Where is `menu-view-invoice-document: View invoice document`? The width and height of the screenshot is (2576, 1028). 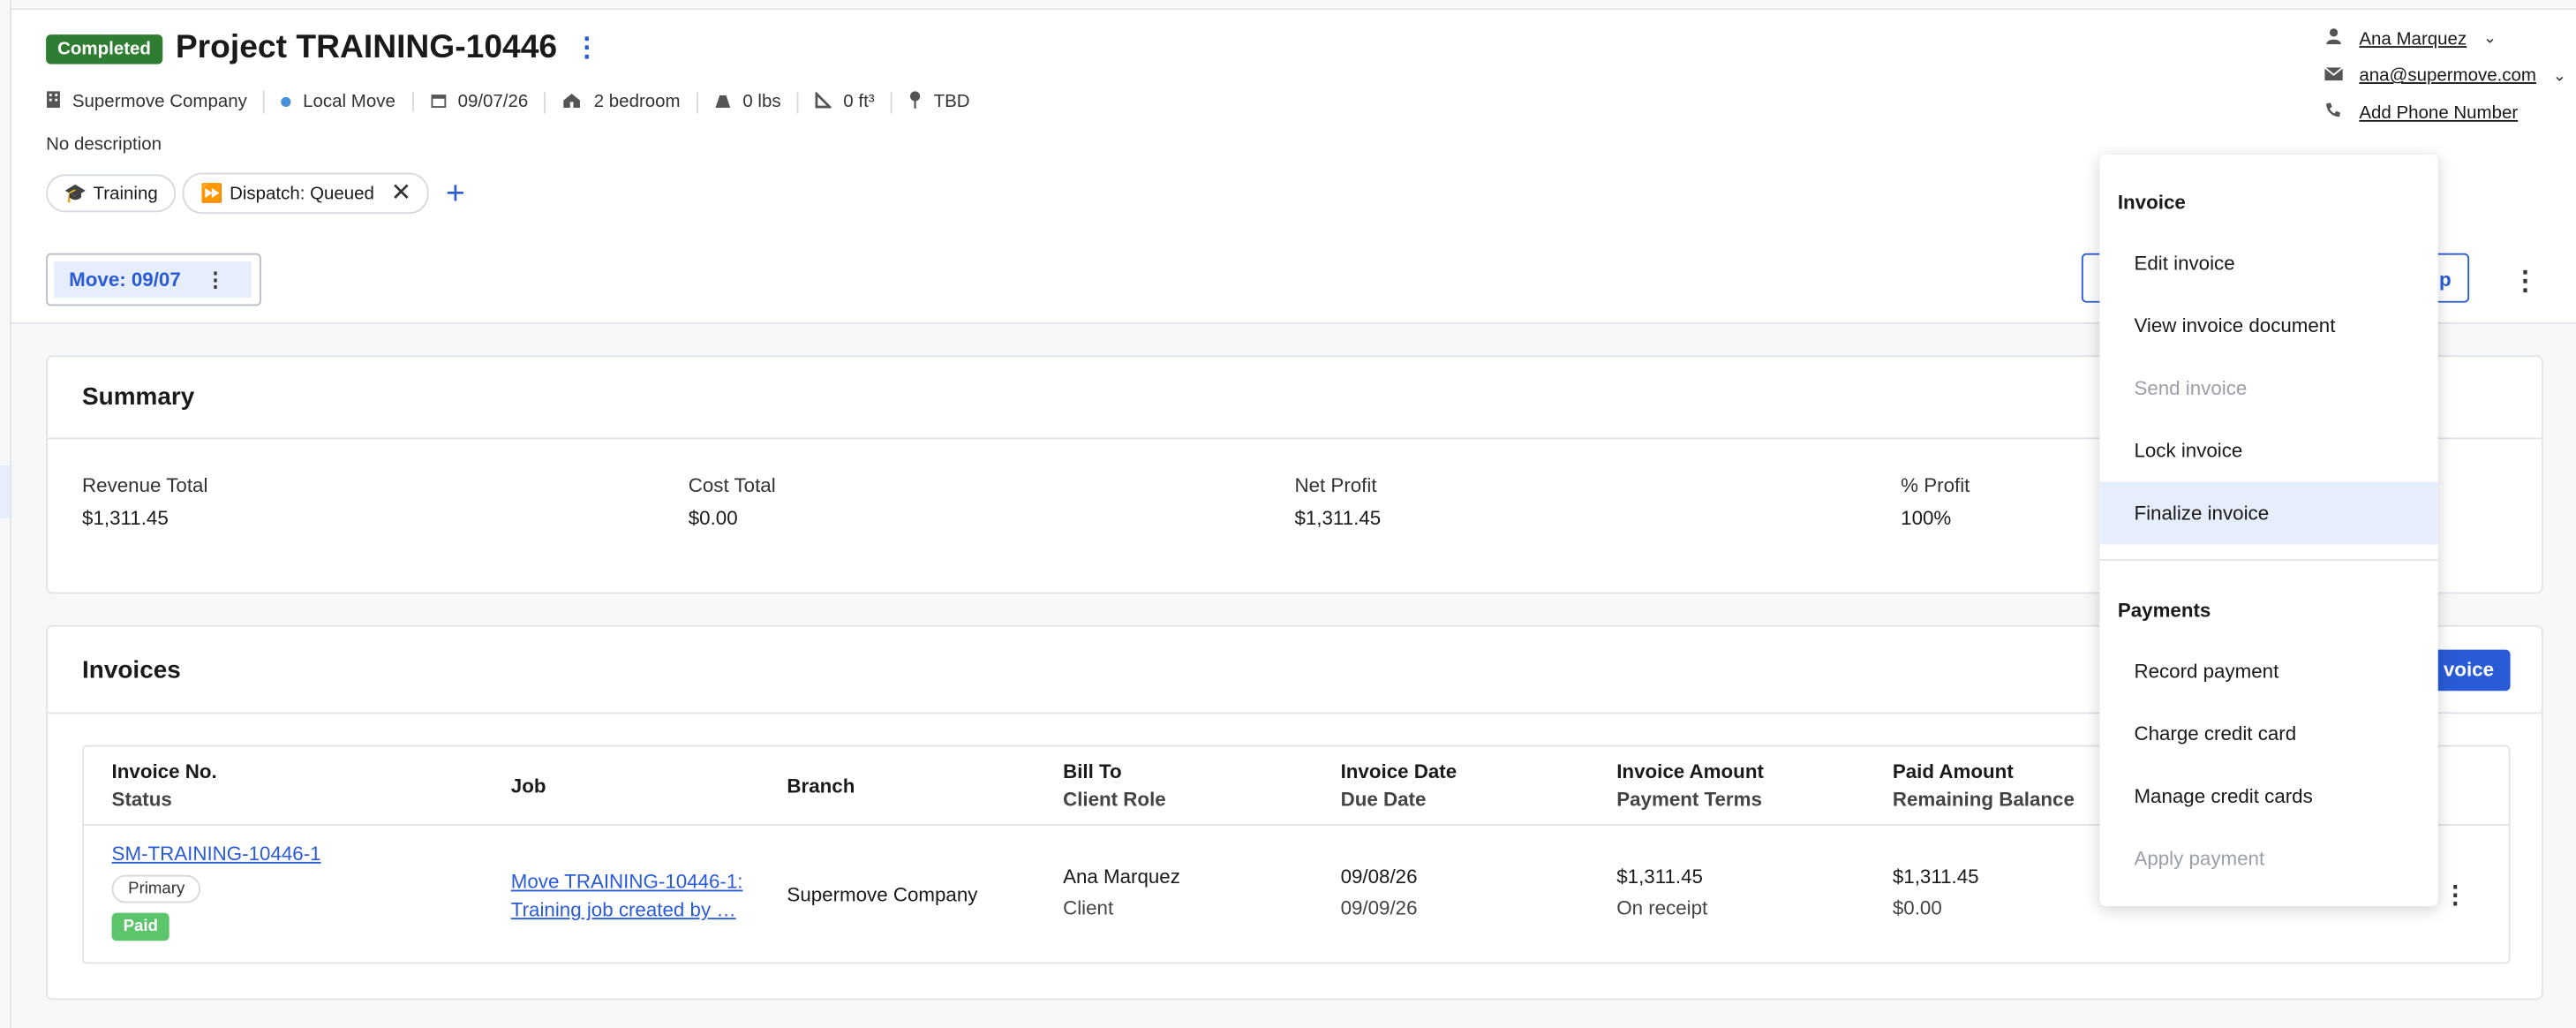 menu-view-invoice-document: View invoice document is located at coordinates (2268, 325).